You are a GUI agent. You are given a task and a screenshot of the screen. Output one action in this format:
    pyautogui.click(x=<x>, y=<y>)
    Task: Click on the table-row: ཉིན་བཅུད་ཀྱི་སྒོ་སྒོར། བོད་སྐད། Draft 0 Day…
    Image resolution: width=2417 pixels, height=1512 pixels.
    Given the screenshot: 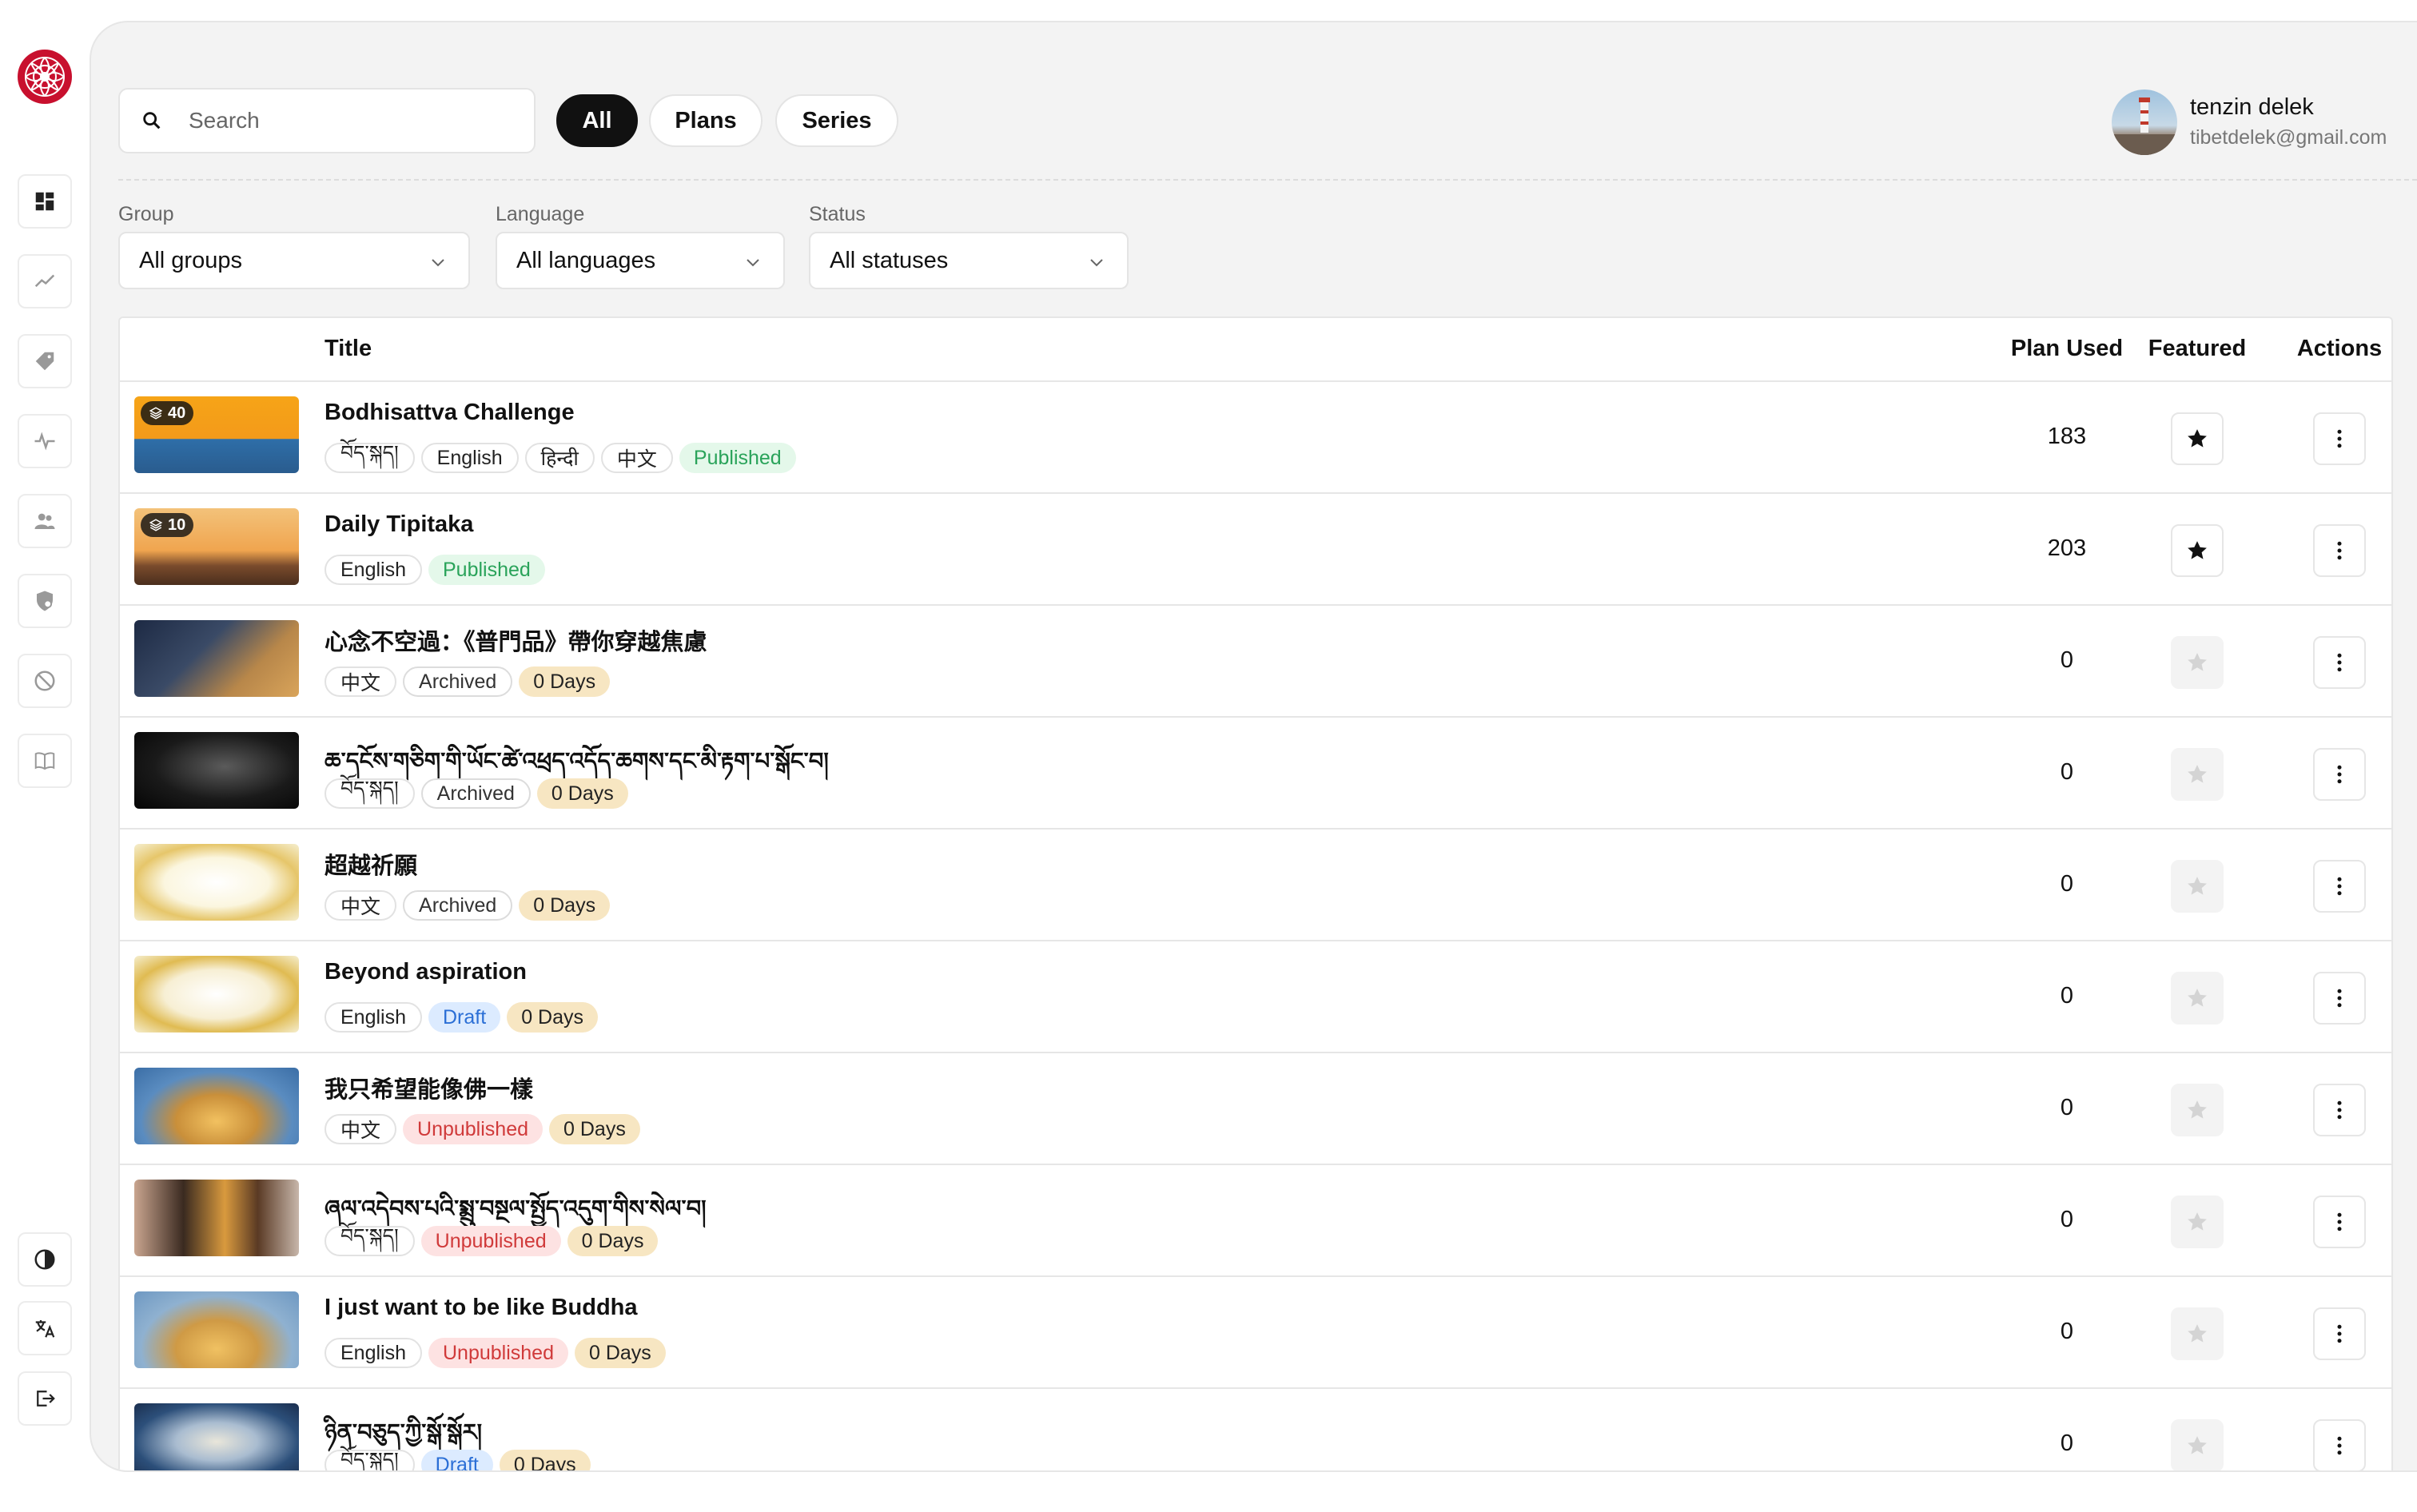 What is the action you would take?
    pyautogui.click(x=1255, y=1429)
    